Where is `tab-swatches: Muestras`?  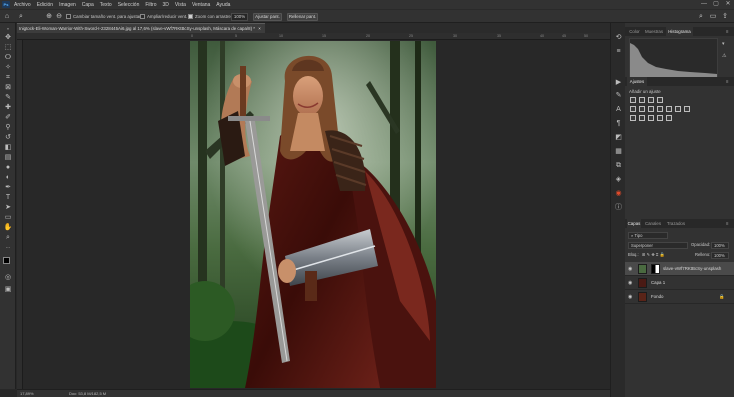
tab-swatches: Muestras is located at coordinates (654, 31).